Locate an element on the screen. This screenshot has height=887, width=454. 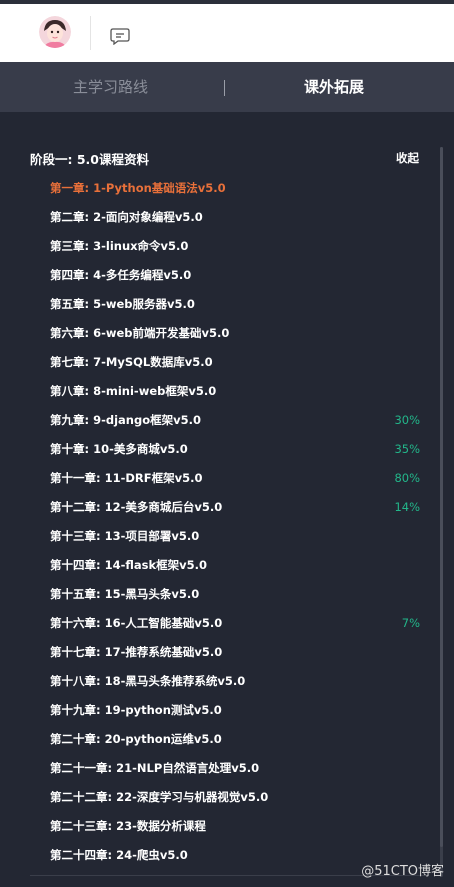
chapter-item: 第十九章: 19-python测试v5.0 is located at coordinates (220, 710).